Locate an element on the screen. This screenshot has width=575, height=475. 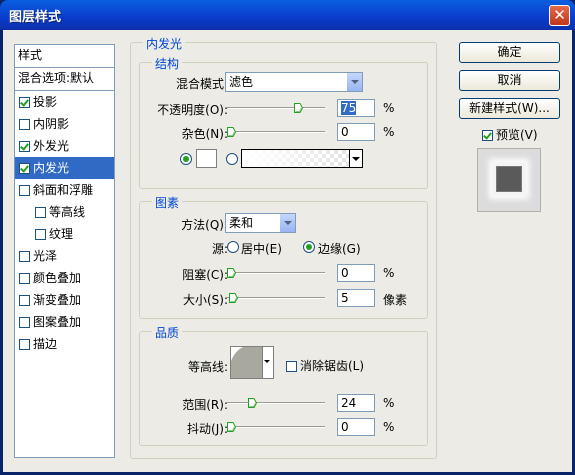
source-center-radio is located at coordinates (233, 247).